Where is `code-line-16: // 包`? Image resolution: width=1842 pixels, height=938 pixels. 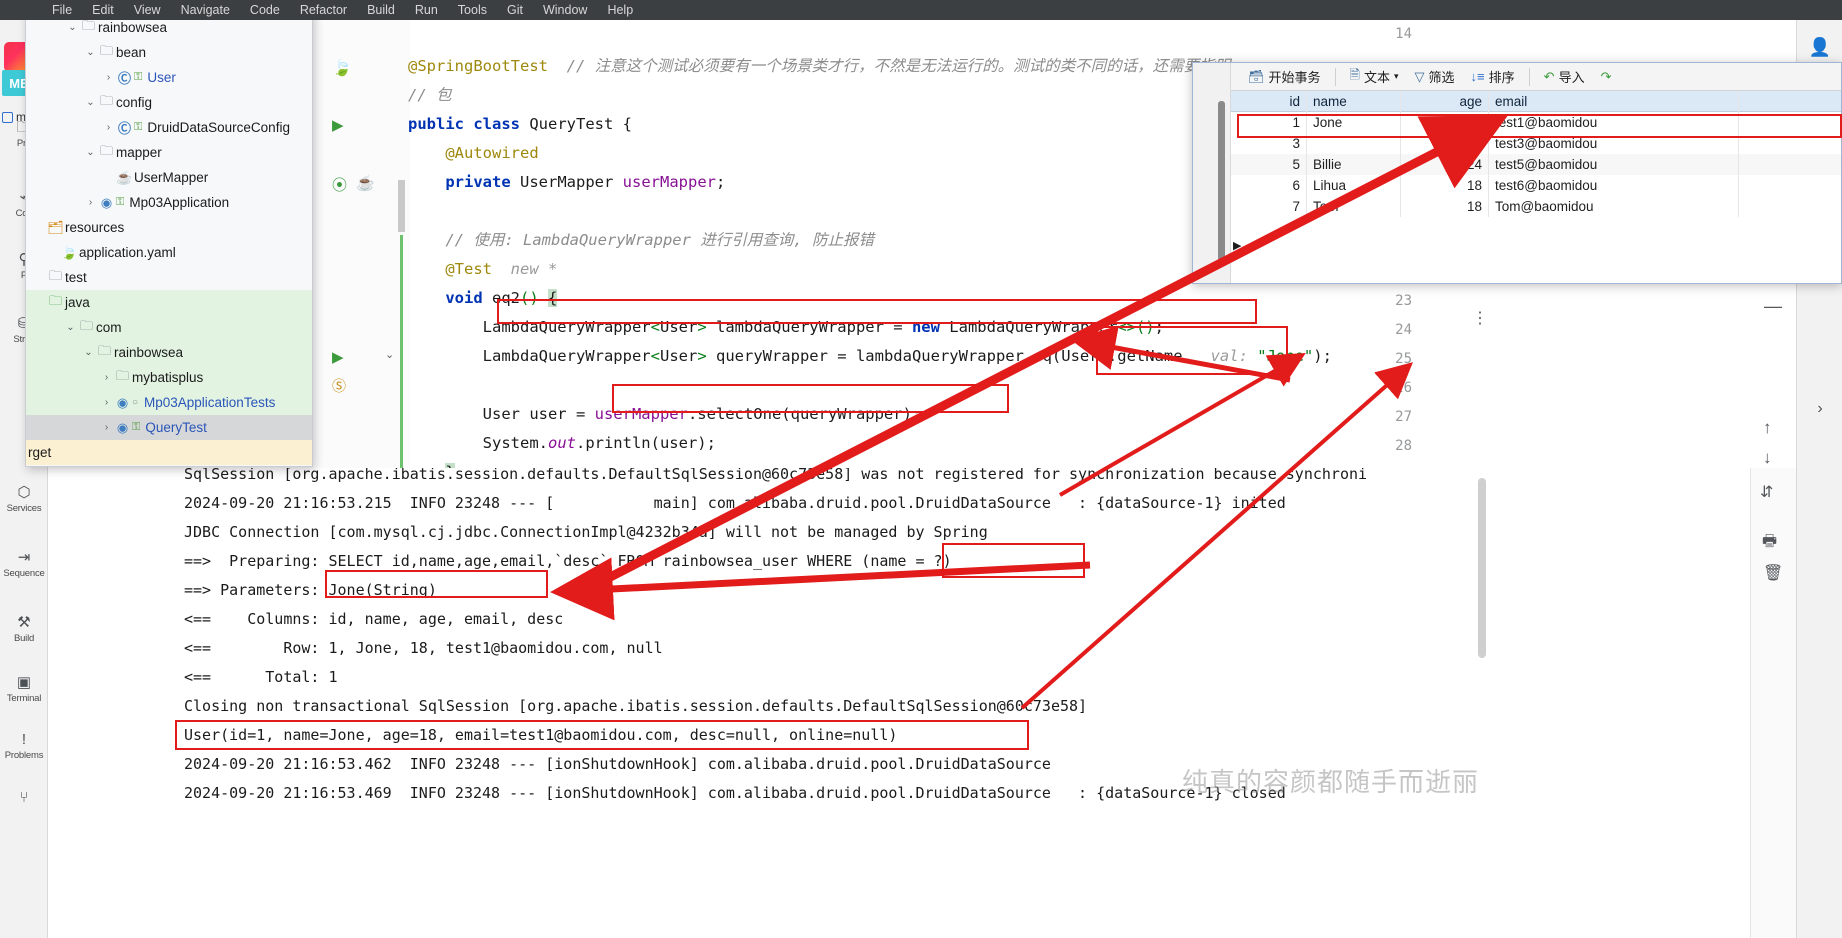
code-line-16: // 包 is located at coordinates (430, 95).